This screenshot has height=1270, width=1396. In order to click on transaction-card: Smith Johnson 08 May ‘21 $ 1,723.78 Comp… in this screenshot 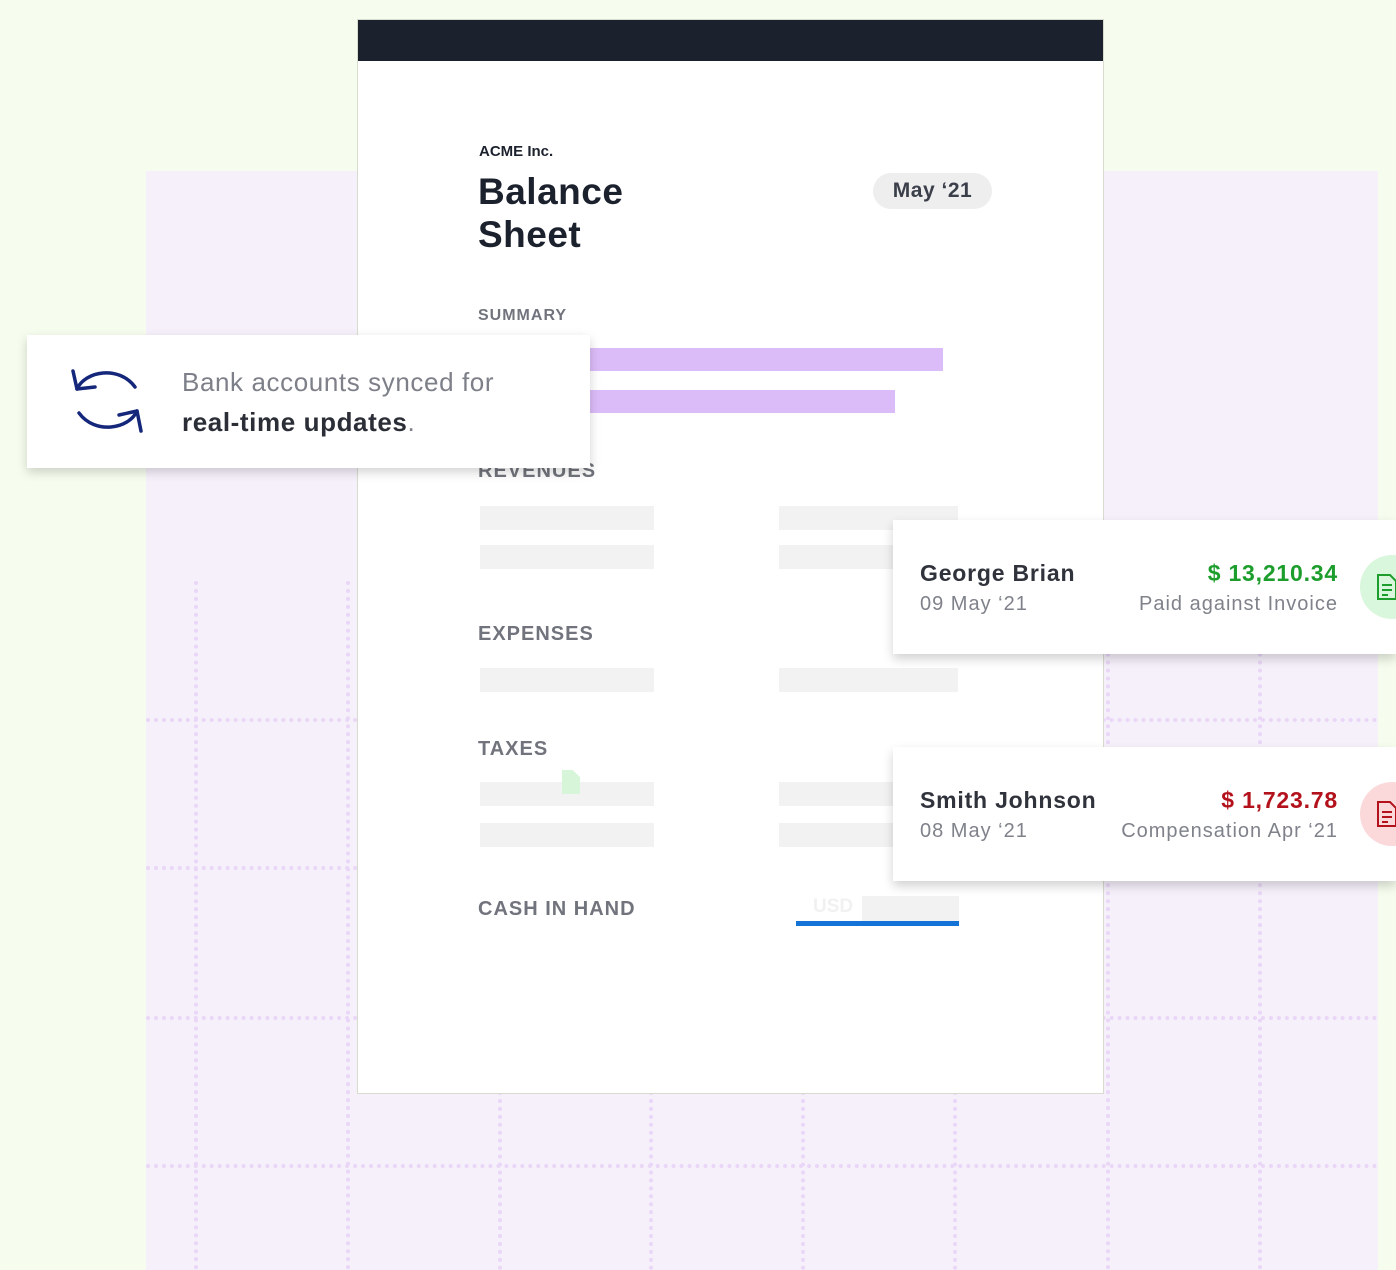, I will do `click(1144, 814)`.